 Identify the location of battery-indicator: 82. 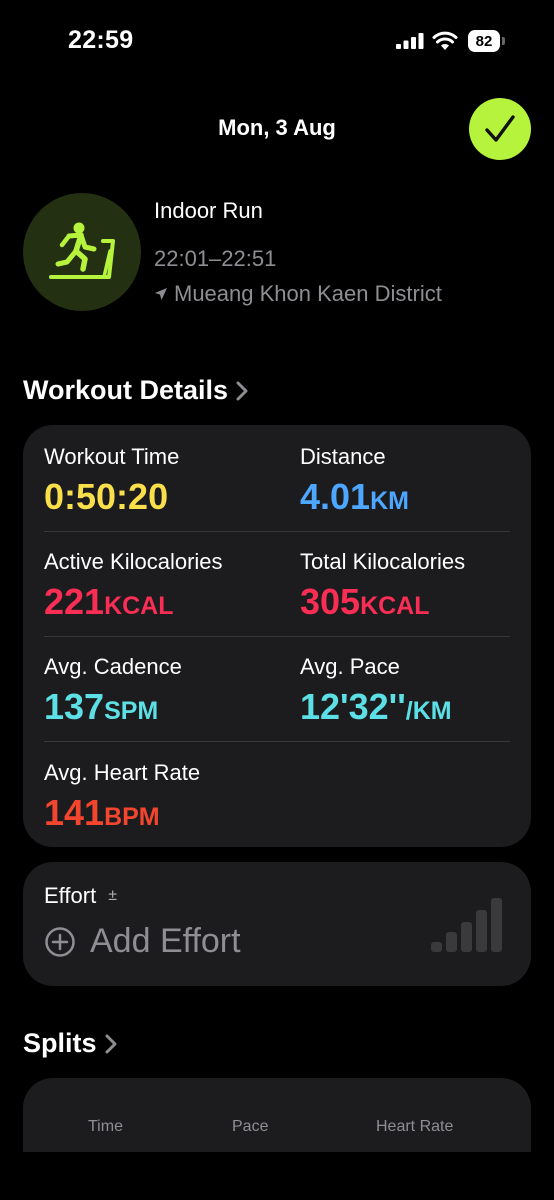
(486, 41).